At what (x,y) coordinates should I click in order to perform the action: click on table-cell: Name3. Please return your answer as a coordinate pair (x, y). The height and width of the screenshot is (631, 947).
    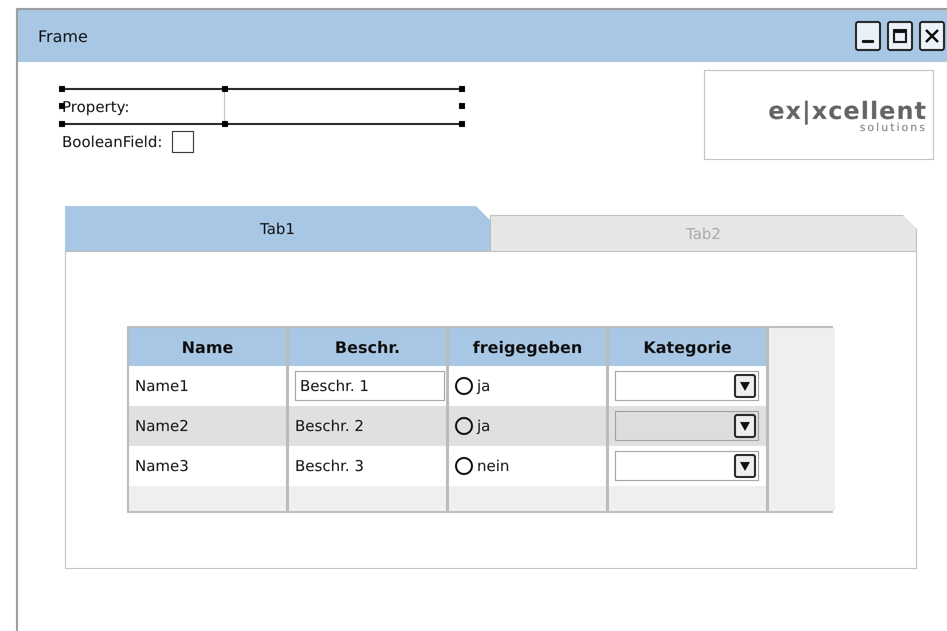
    Looking at the image, I should click on (209, 466).